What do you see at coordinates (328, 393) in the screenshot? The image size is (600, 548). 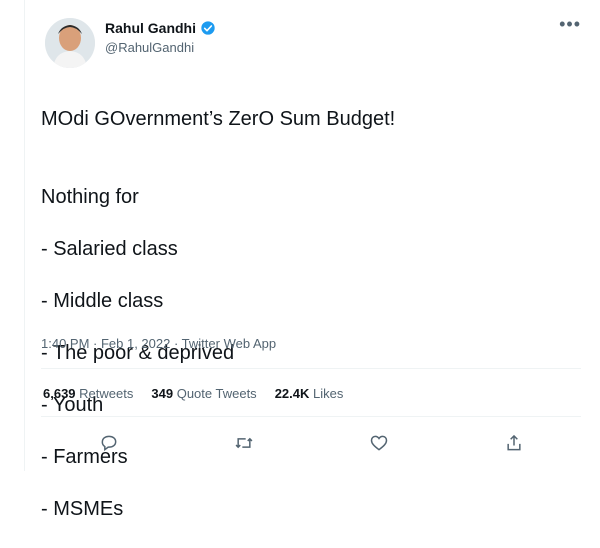 I see `likes-label: Likes` at bounding box center [328, 393].